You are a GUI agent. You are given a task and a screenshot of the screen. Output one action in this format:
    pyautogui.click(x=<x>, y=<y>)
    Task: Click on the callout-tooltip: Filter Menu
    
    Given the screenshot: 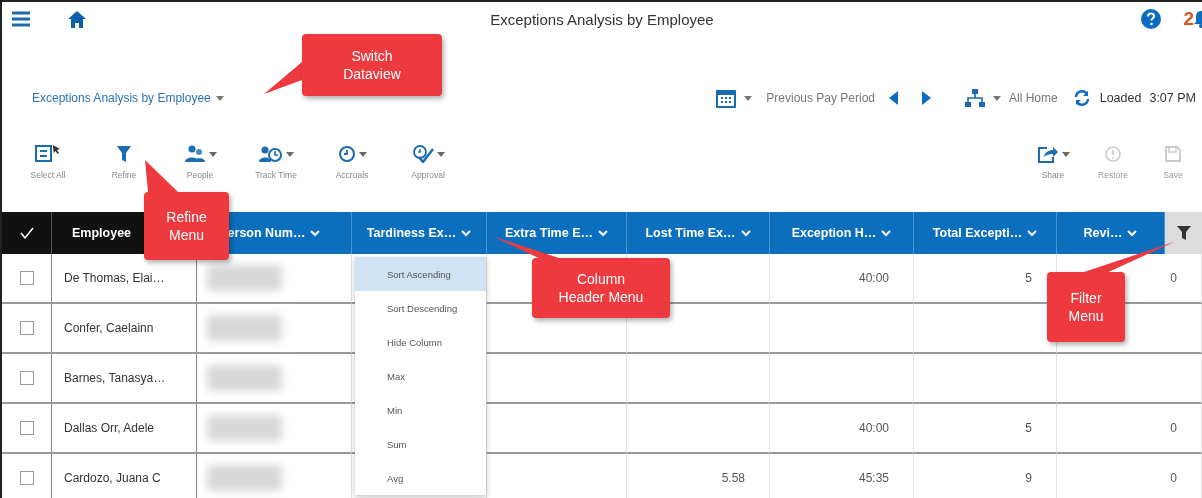 What is the action you would take?
    pyautogui.click(x=1086, y=307)
    